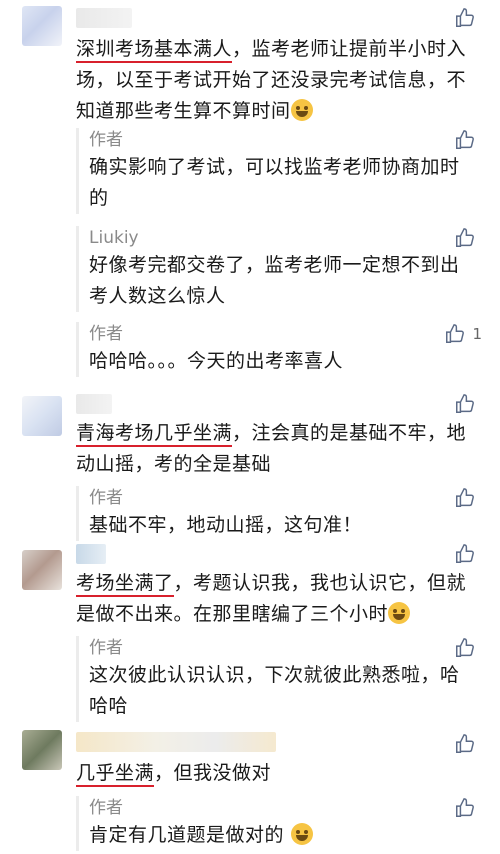 This screenshot has height=854, width=500. What do you see at coordinates (274, 690) in the screenshot?
I see `reply-text: 这次彼此认识认识，下次就彼此熟悉啦，哈哈哈` at bounding box center [274, 690].